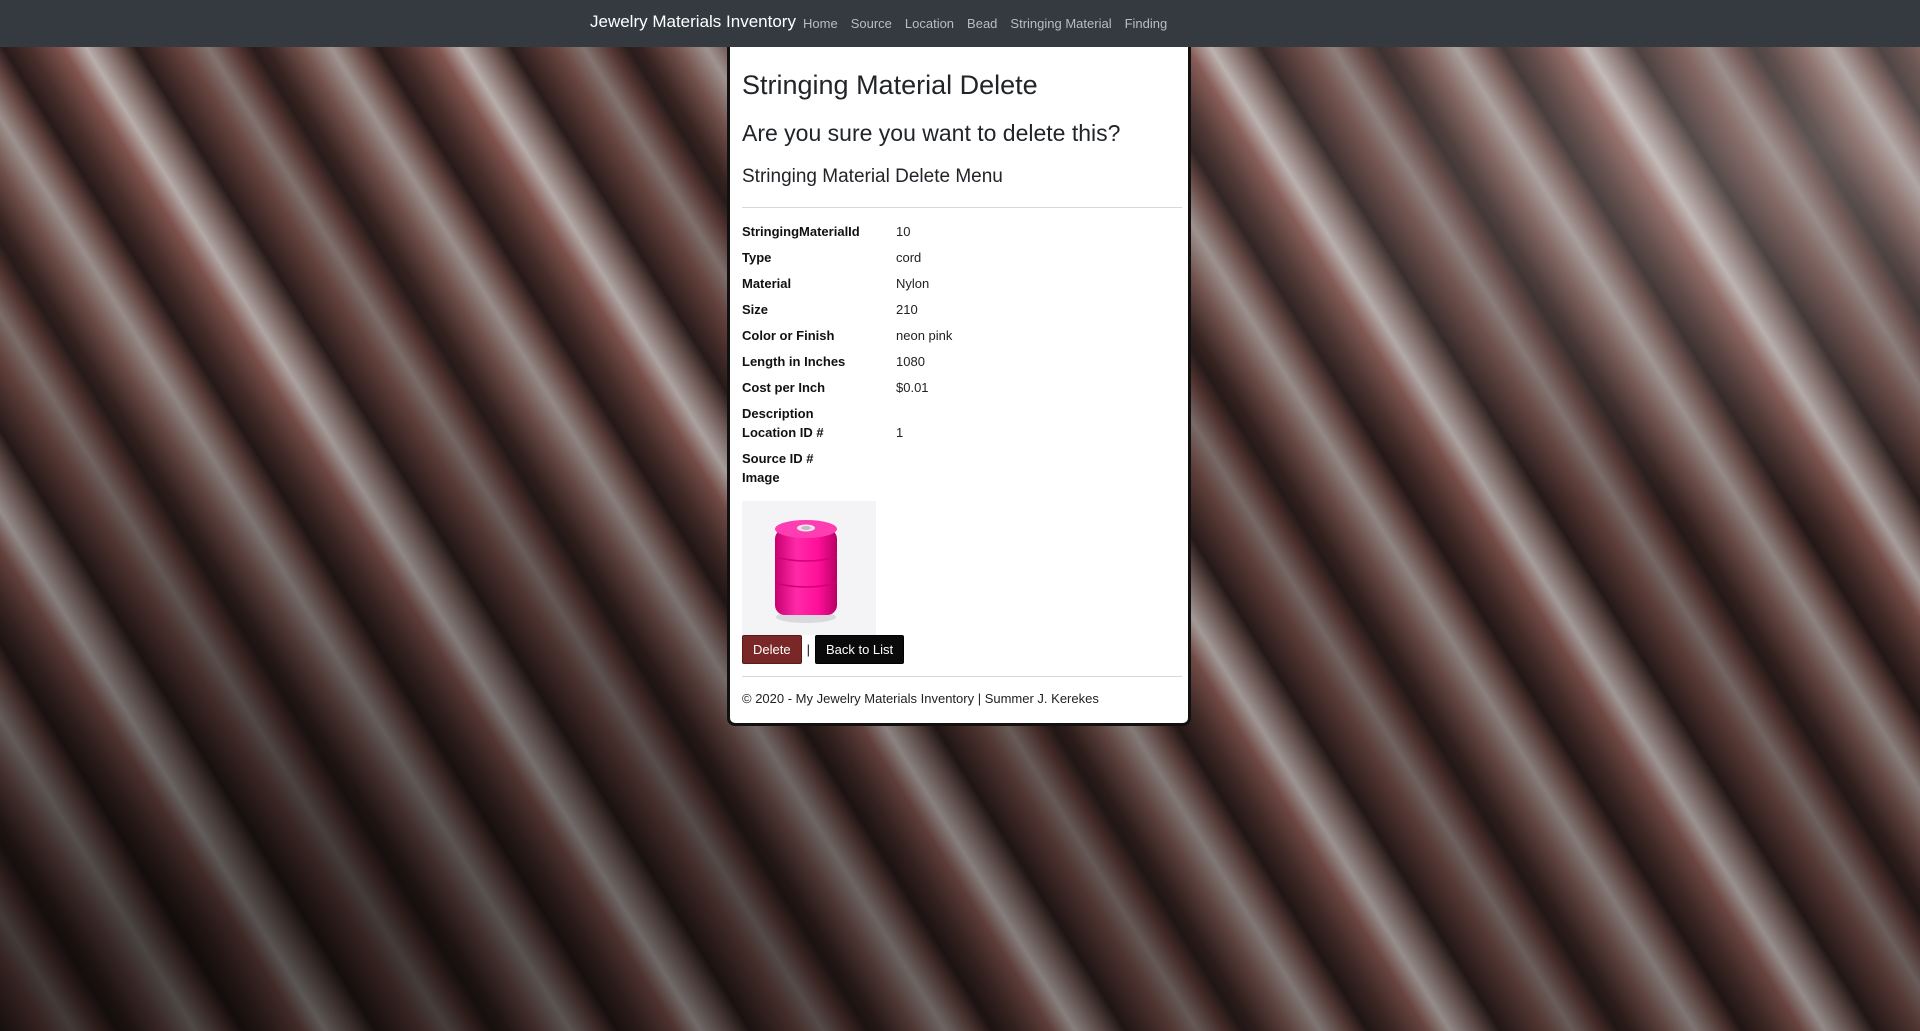 The image size is (1920, 1031). What do you see at coordinates (772, 649) in the screenshot?
I see `delete-button: Delete` at bounding box center [772, 649].